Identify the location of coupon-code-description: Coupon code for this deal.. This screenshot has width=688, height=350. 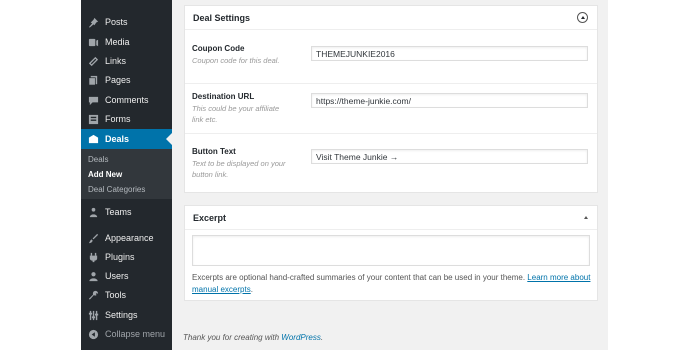
(236, 60).